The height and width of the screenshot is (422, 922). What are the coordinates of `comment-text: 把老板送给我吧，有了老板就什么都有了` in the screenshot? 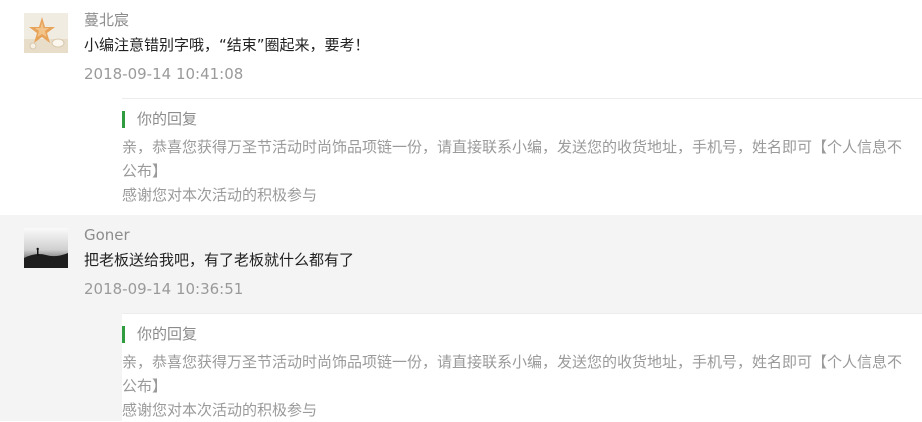 It's located at (219, 260).